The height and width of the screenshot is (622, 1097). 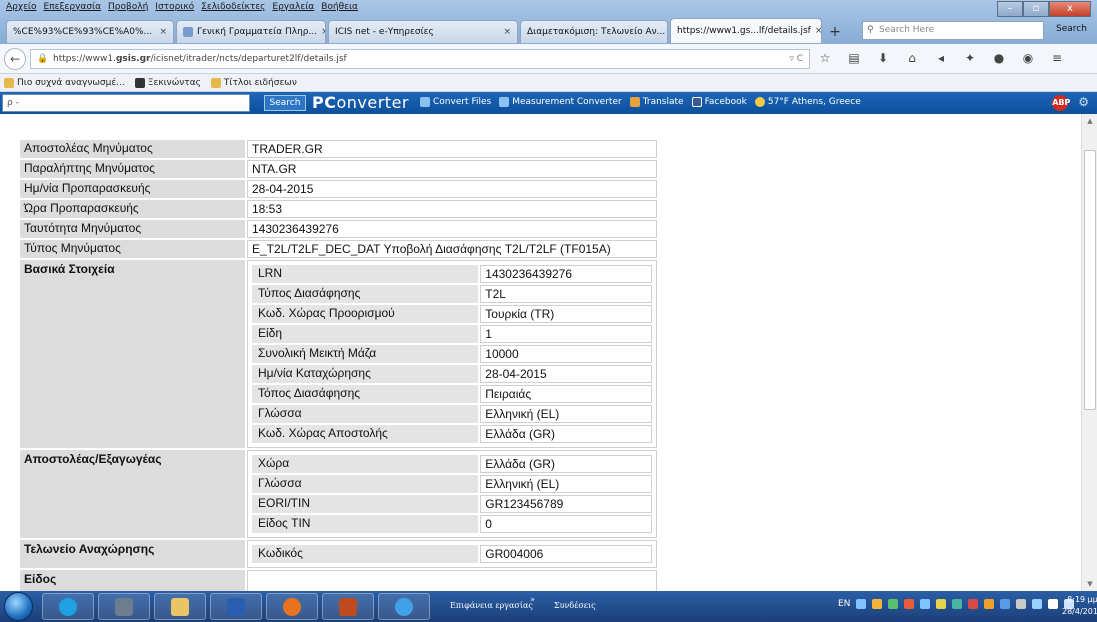 What do you see at coordinates (999, 58) in the screenshot?
I see `chat-icon: ●` at bounding box center [999, 58].